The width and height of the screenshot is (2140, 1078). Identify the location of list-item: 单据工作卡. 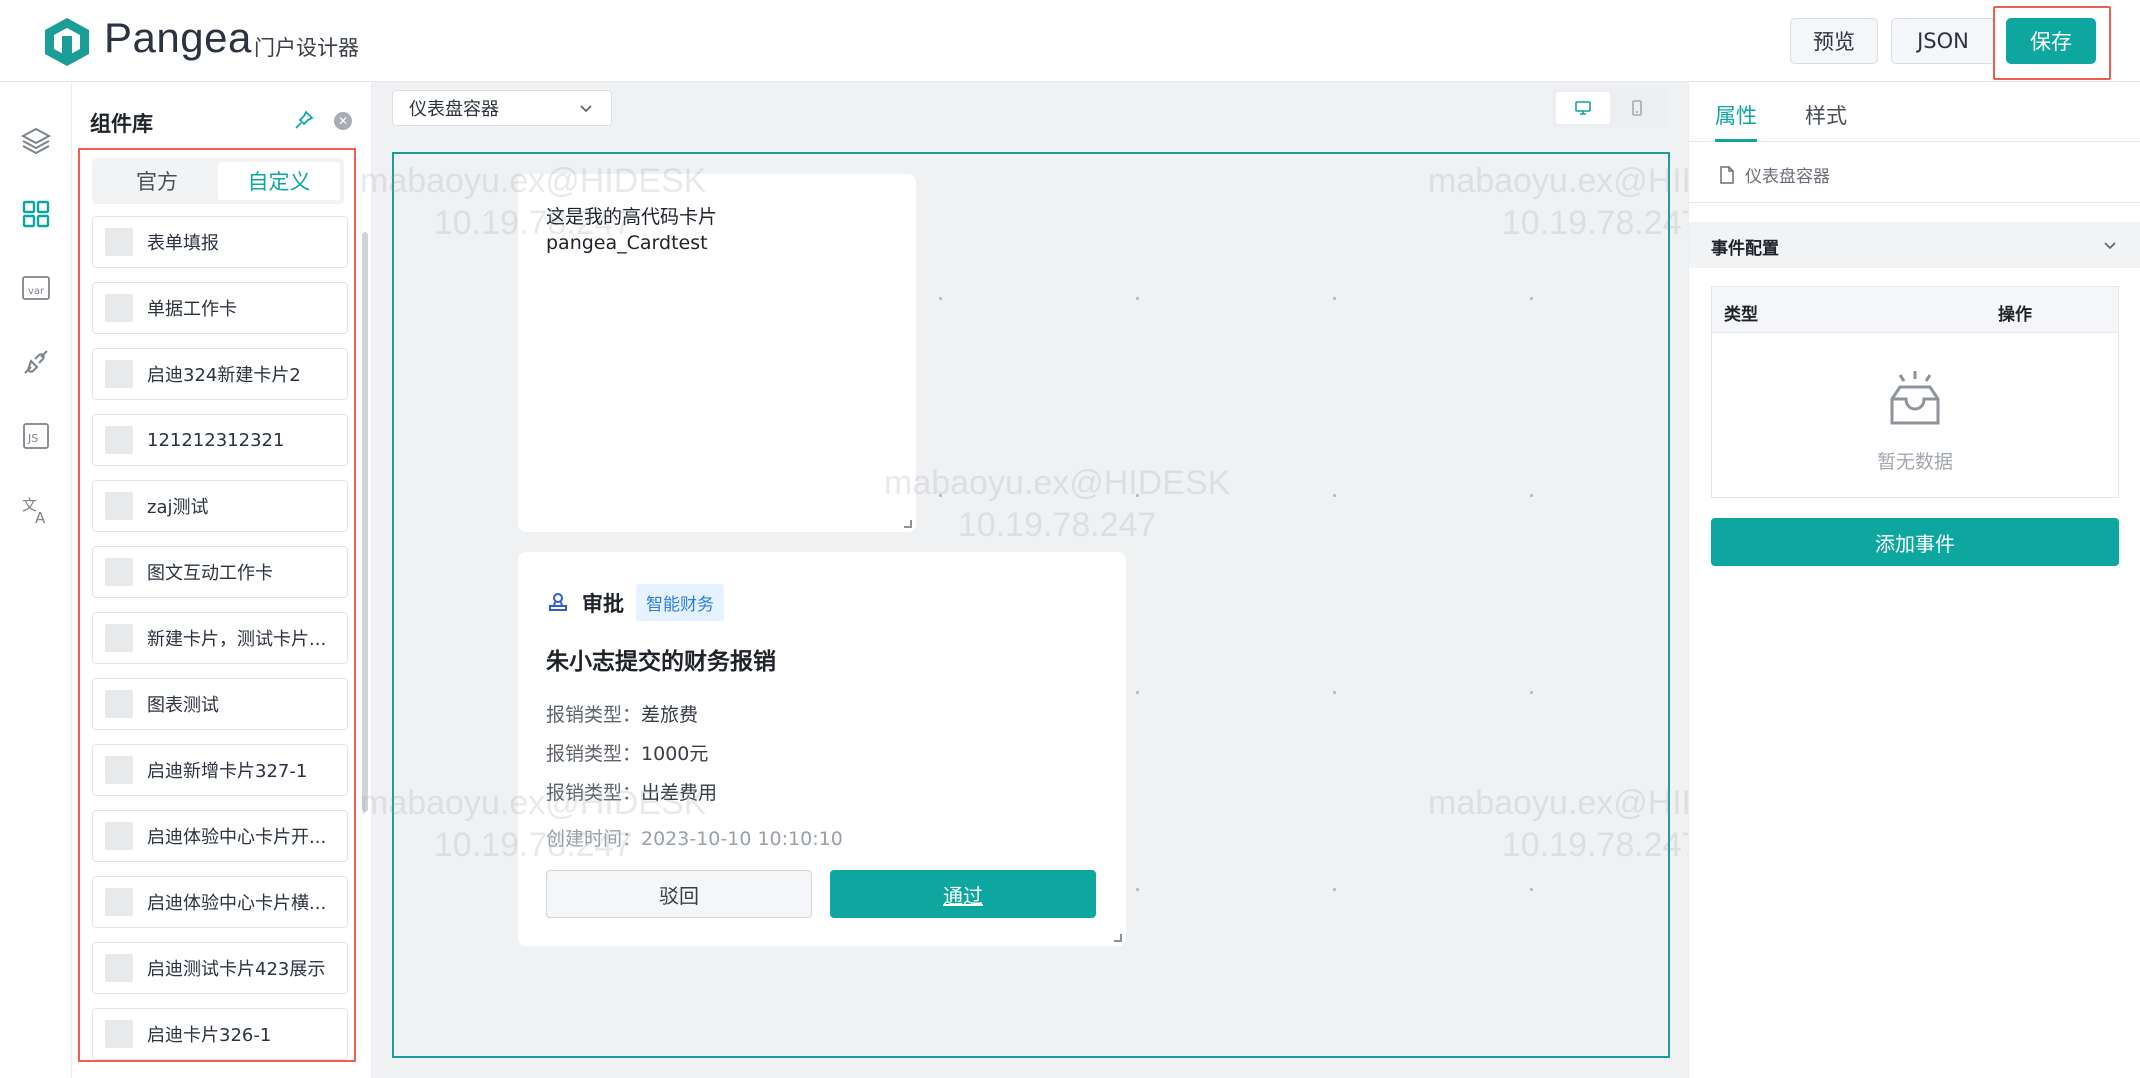
(220, 308).